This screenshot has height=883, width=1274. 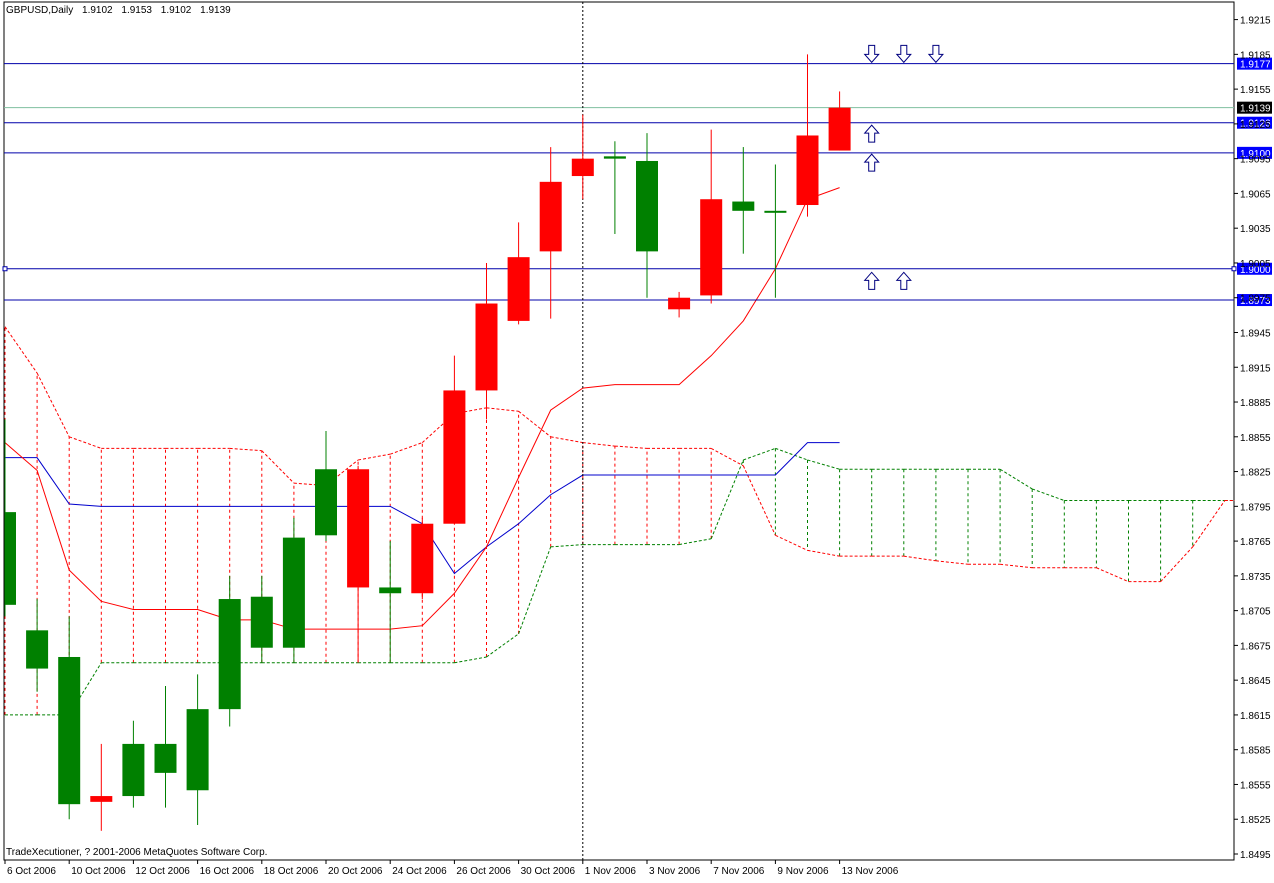 I want to click on price-tick-label: 1.8705, so click(x=1255, y=612).